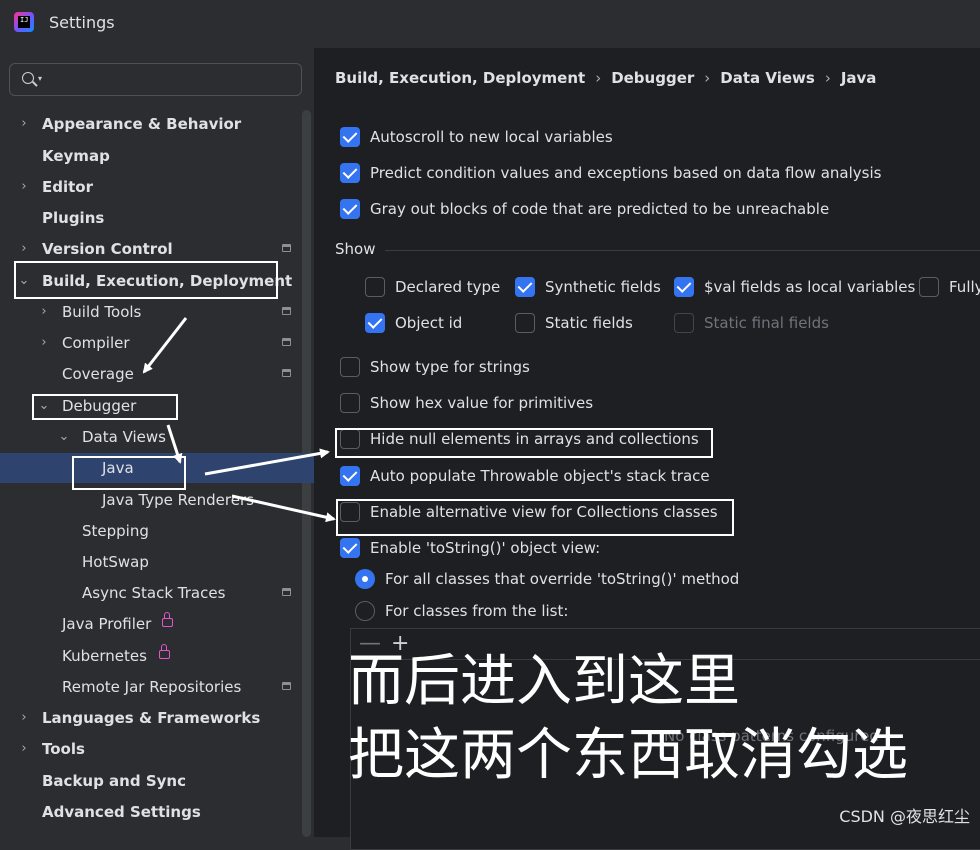 The image size is (980, 850). I want to click on search-options-chevron-icon: ▾, so click(40, 78).